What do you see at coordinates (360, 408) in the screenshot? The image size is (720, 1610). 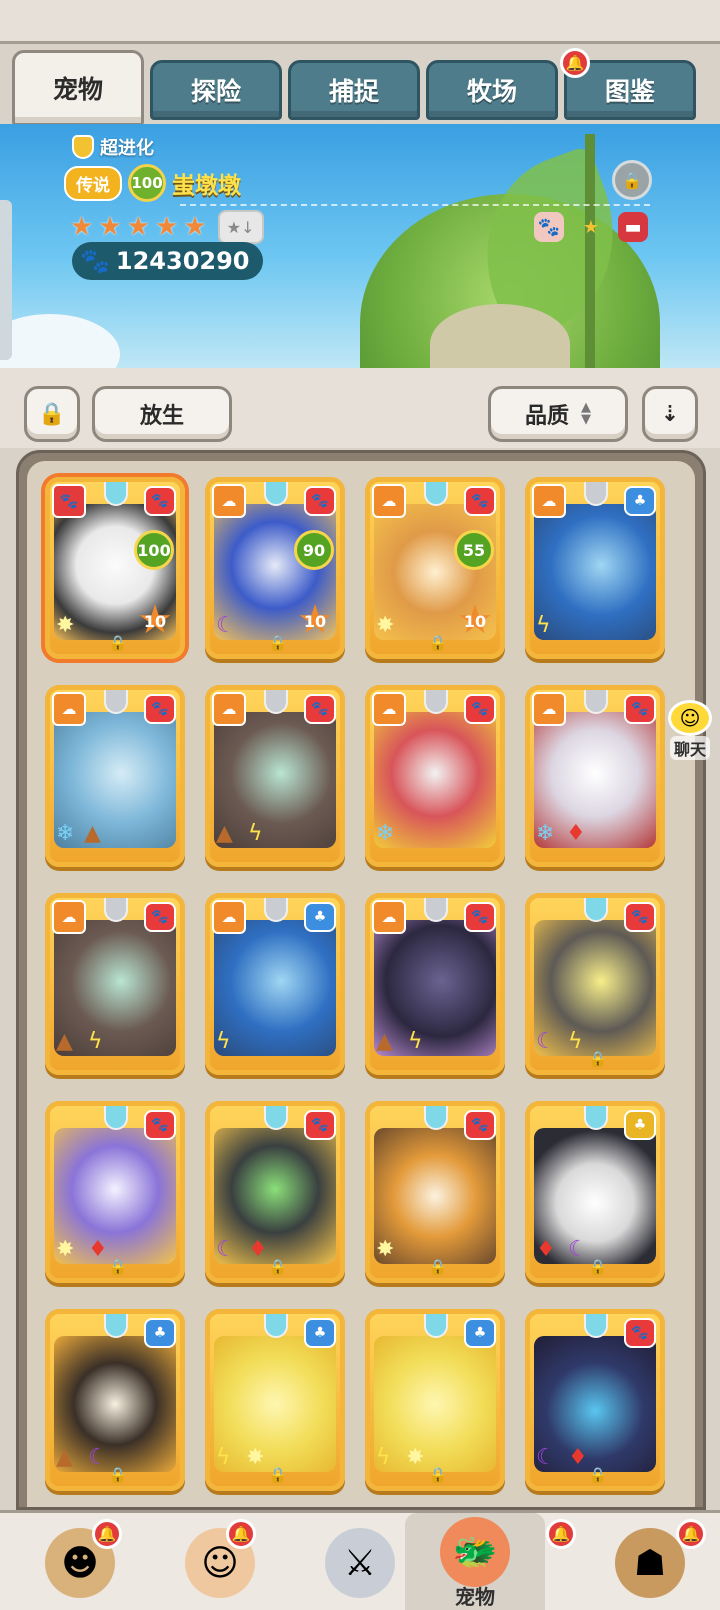 I see `toolbar: 🔒 放生 品质 ▲ ▼ ⇣` at bounding box center [360, 408].